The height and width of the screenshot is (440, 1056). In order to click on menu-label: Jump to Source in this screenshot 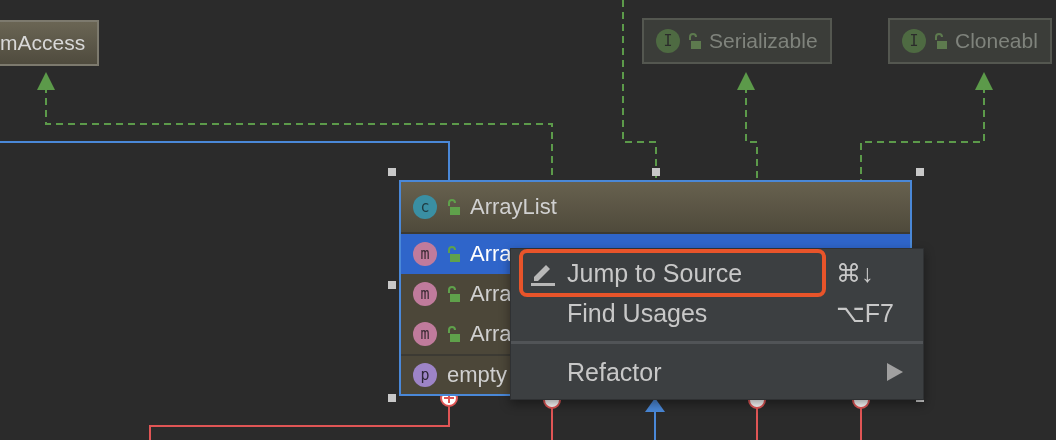, I will do `click(655, 273)`.